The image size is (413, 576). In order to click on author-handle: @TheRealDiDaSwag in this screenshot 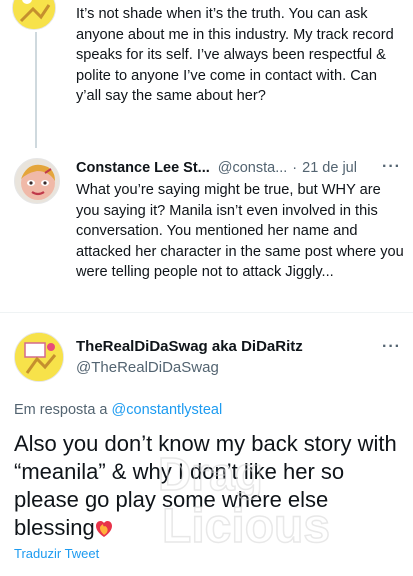, I will do `click(147, 367)`.